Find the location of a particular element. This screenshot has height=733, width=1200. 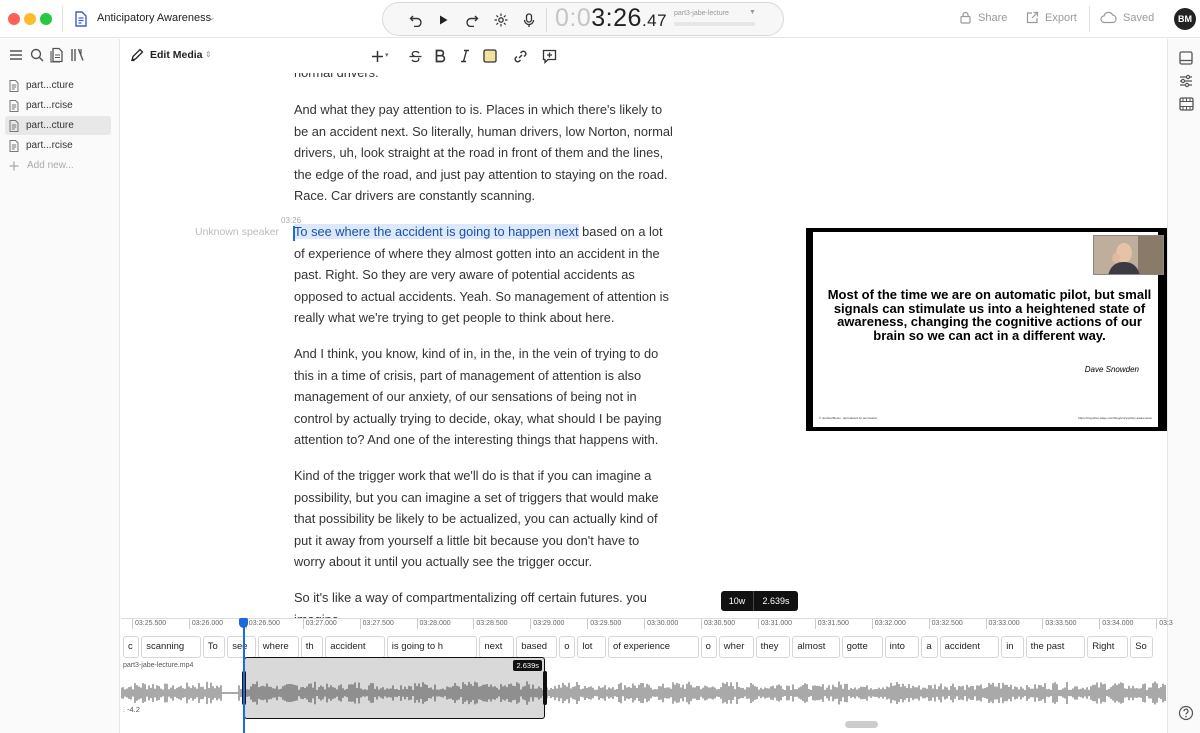

insert-button is located at coordinates (377, 56).